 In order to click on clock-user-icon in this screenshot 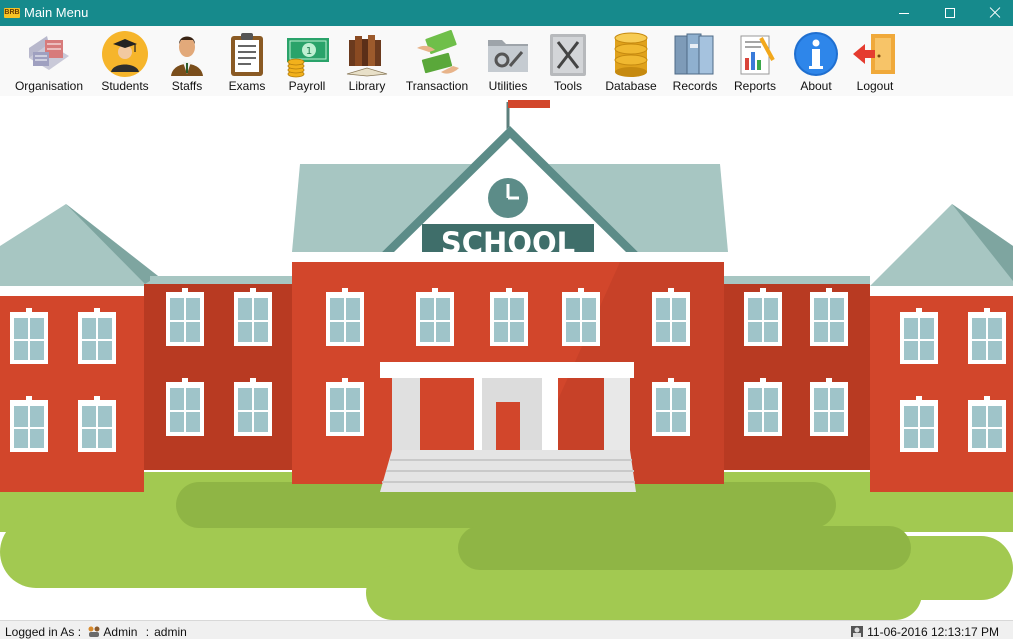, I will do `click(857, 631)`.